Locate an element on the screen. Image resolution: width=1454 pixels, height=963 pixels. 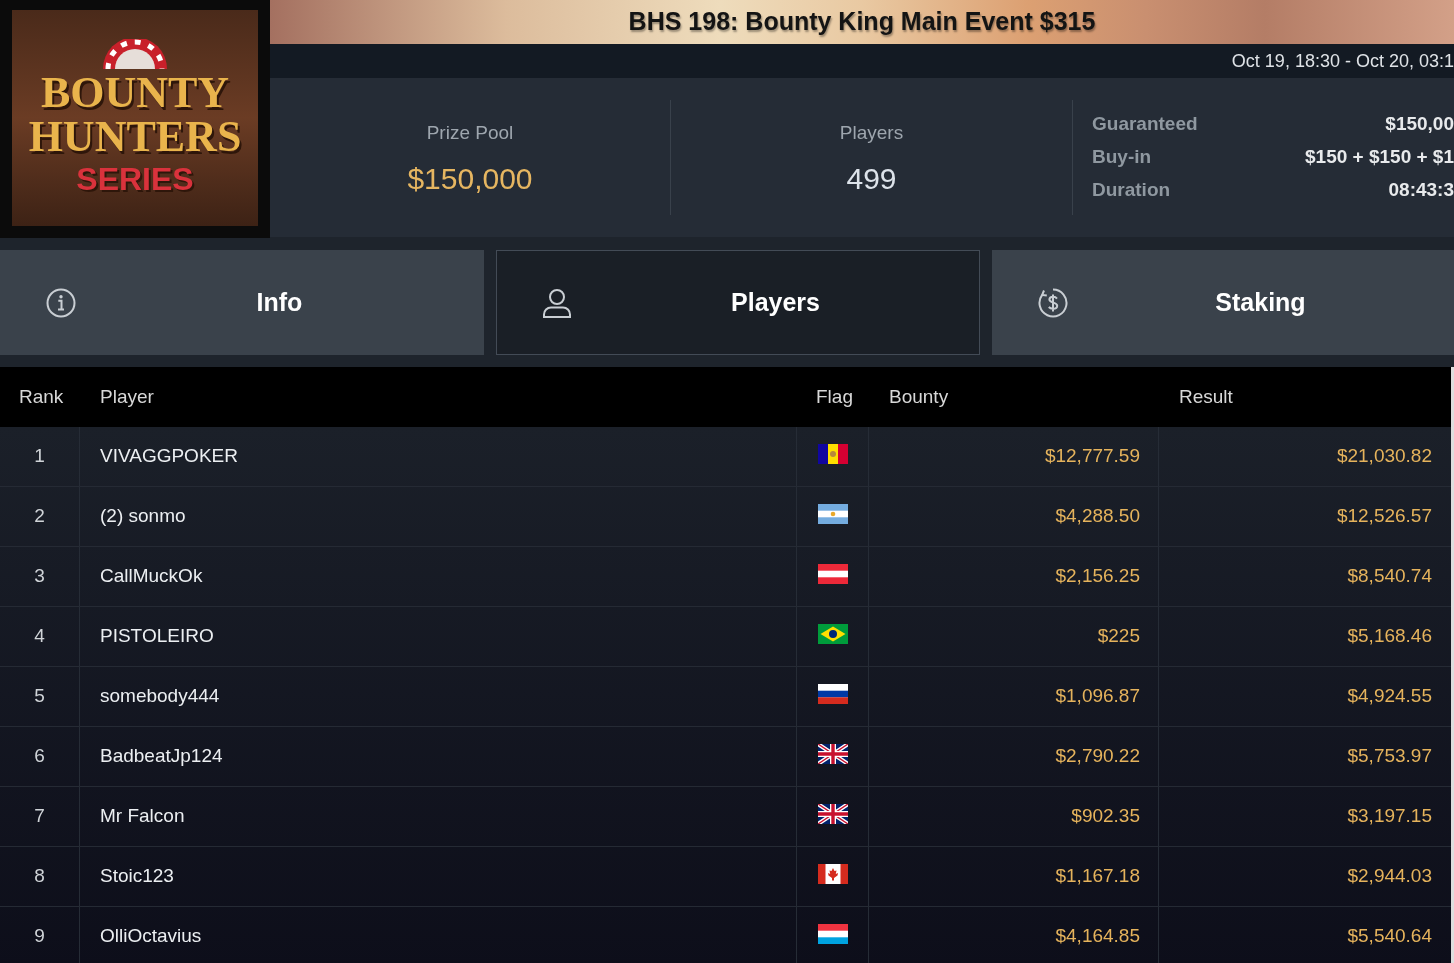
player-name: Mr Falcon is located at coordinates (142, 816).